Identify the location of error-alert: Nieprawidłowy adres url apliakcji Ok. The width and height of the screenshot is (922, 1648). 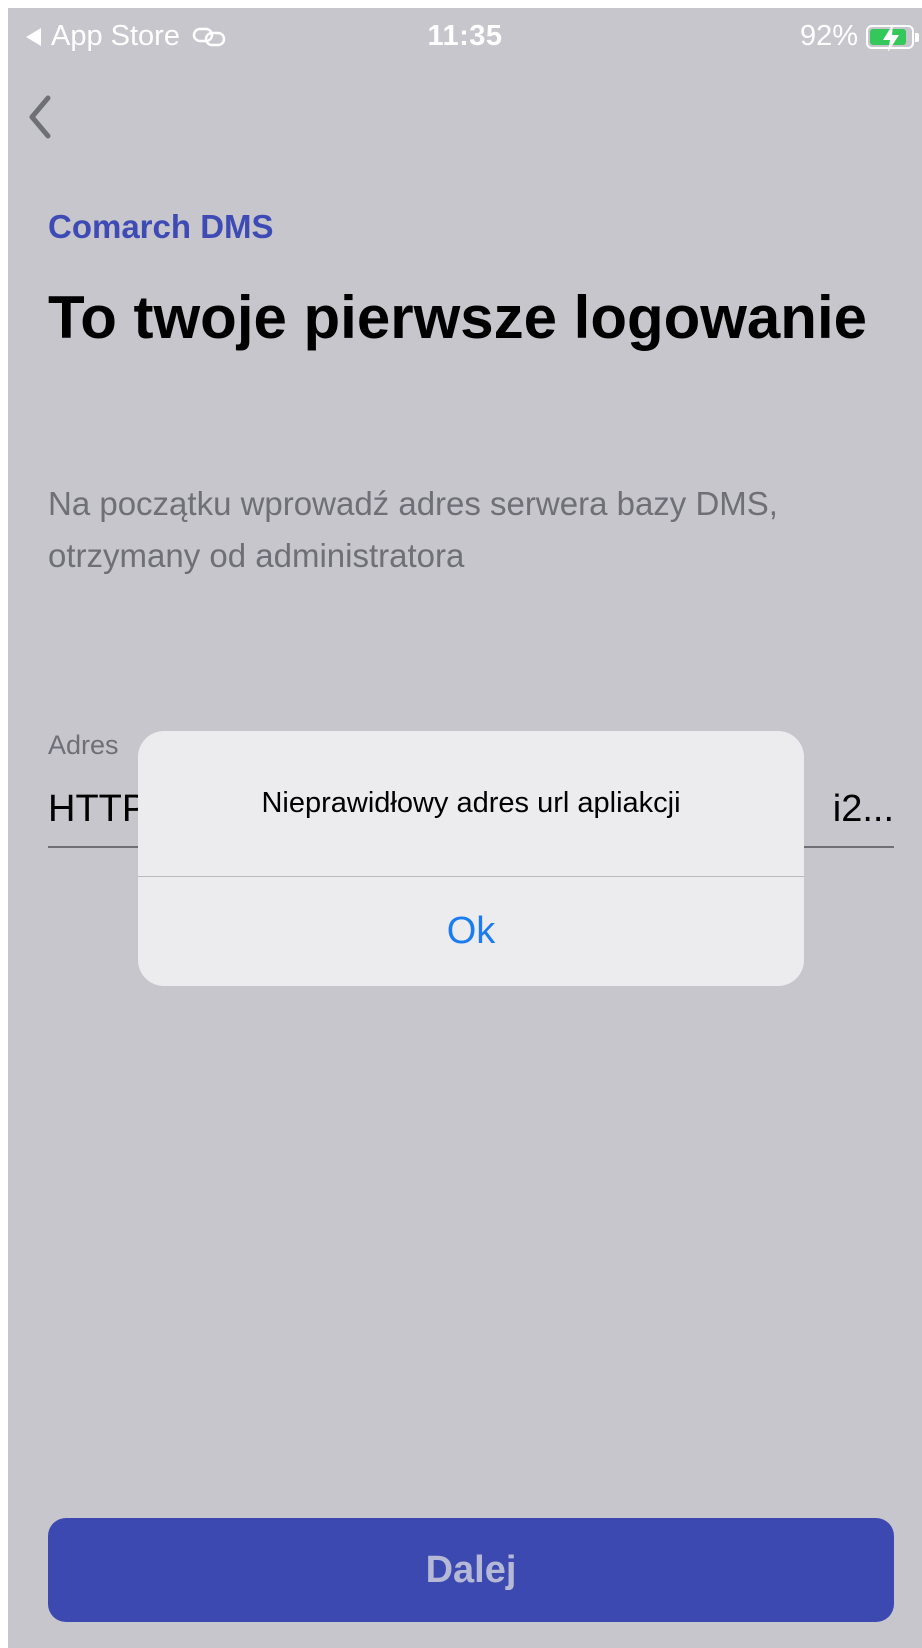
(471, 858).